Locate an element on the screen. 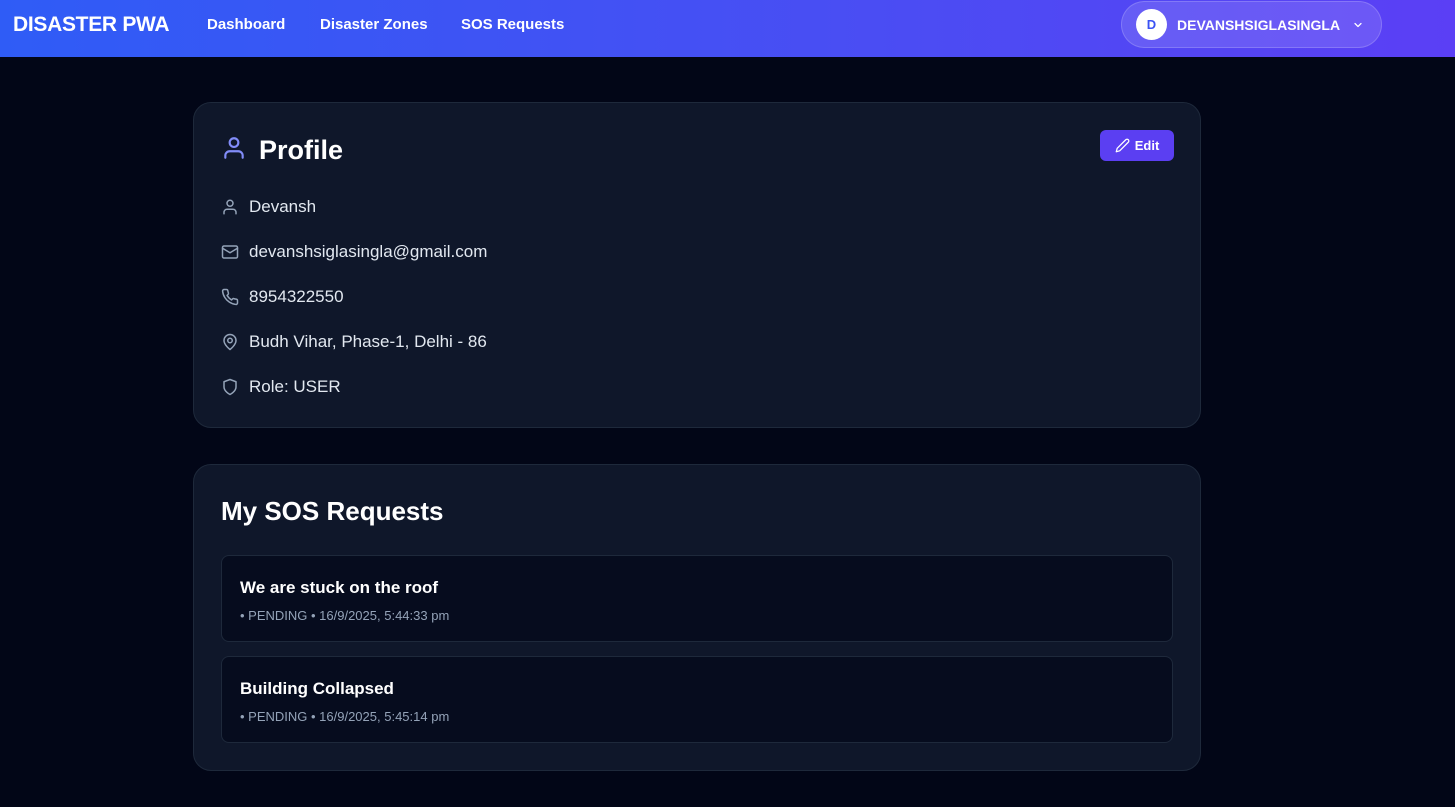 The image size is (1455, 807). profile-email-row: devanshsiglasingla@gmail.com is located at coordinates (354, 252).